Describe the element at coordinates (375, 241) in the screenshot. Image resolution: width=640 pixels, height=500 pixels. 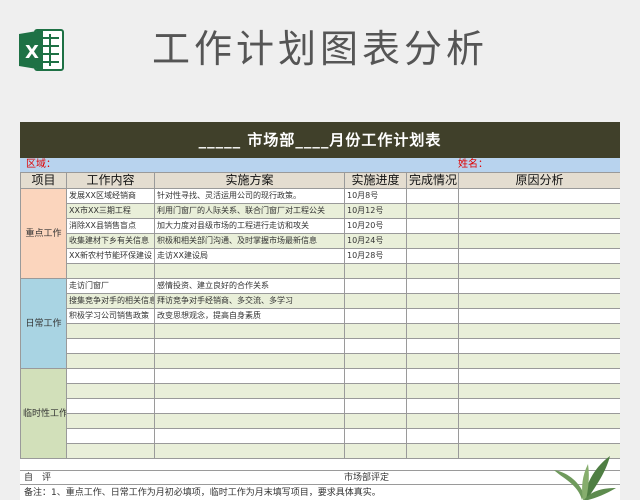
I see `cell: 10月24号` at that location.